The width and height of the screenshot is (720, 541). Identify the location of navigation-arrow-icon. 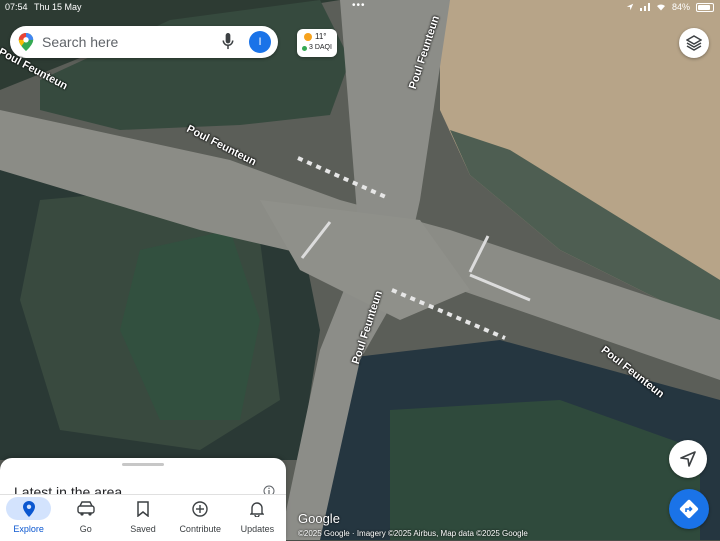
(688, 459).